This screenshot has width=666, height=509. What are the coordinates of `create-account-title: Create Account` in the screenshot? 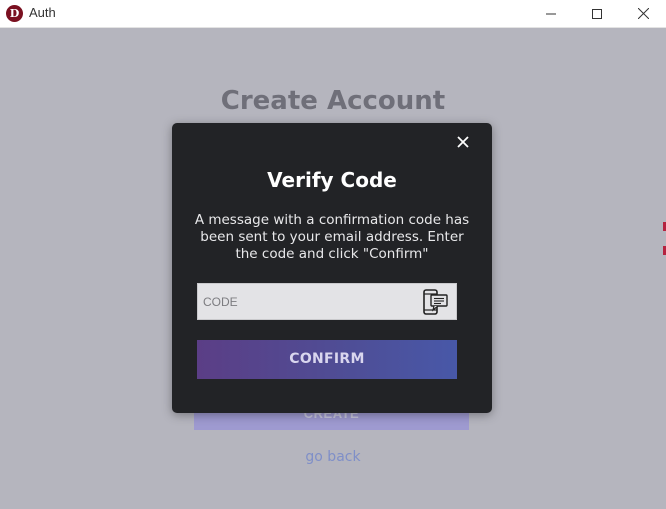 It's located at (333, 101).